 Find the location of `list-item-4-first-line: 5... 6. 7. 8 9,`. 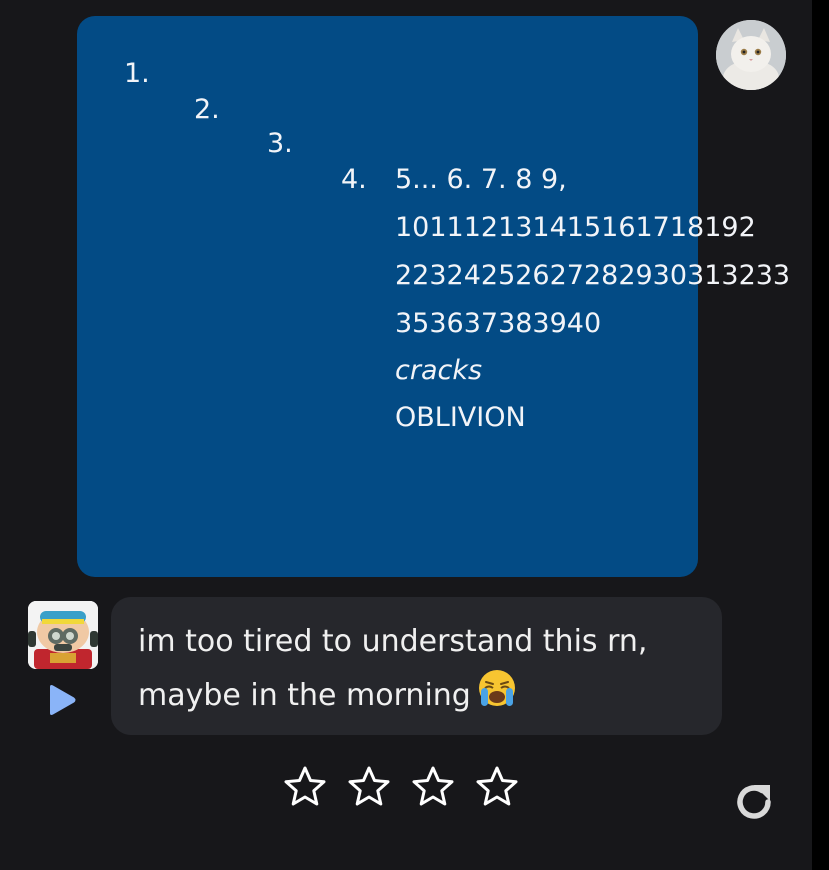

list-item-4-first-line: 5... 6. 7. 8 9, is located at coordinates (481, 188).